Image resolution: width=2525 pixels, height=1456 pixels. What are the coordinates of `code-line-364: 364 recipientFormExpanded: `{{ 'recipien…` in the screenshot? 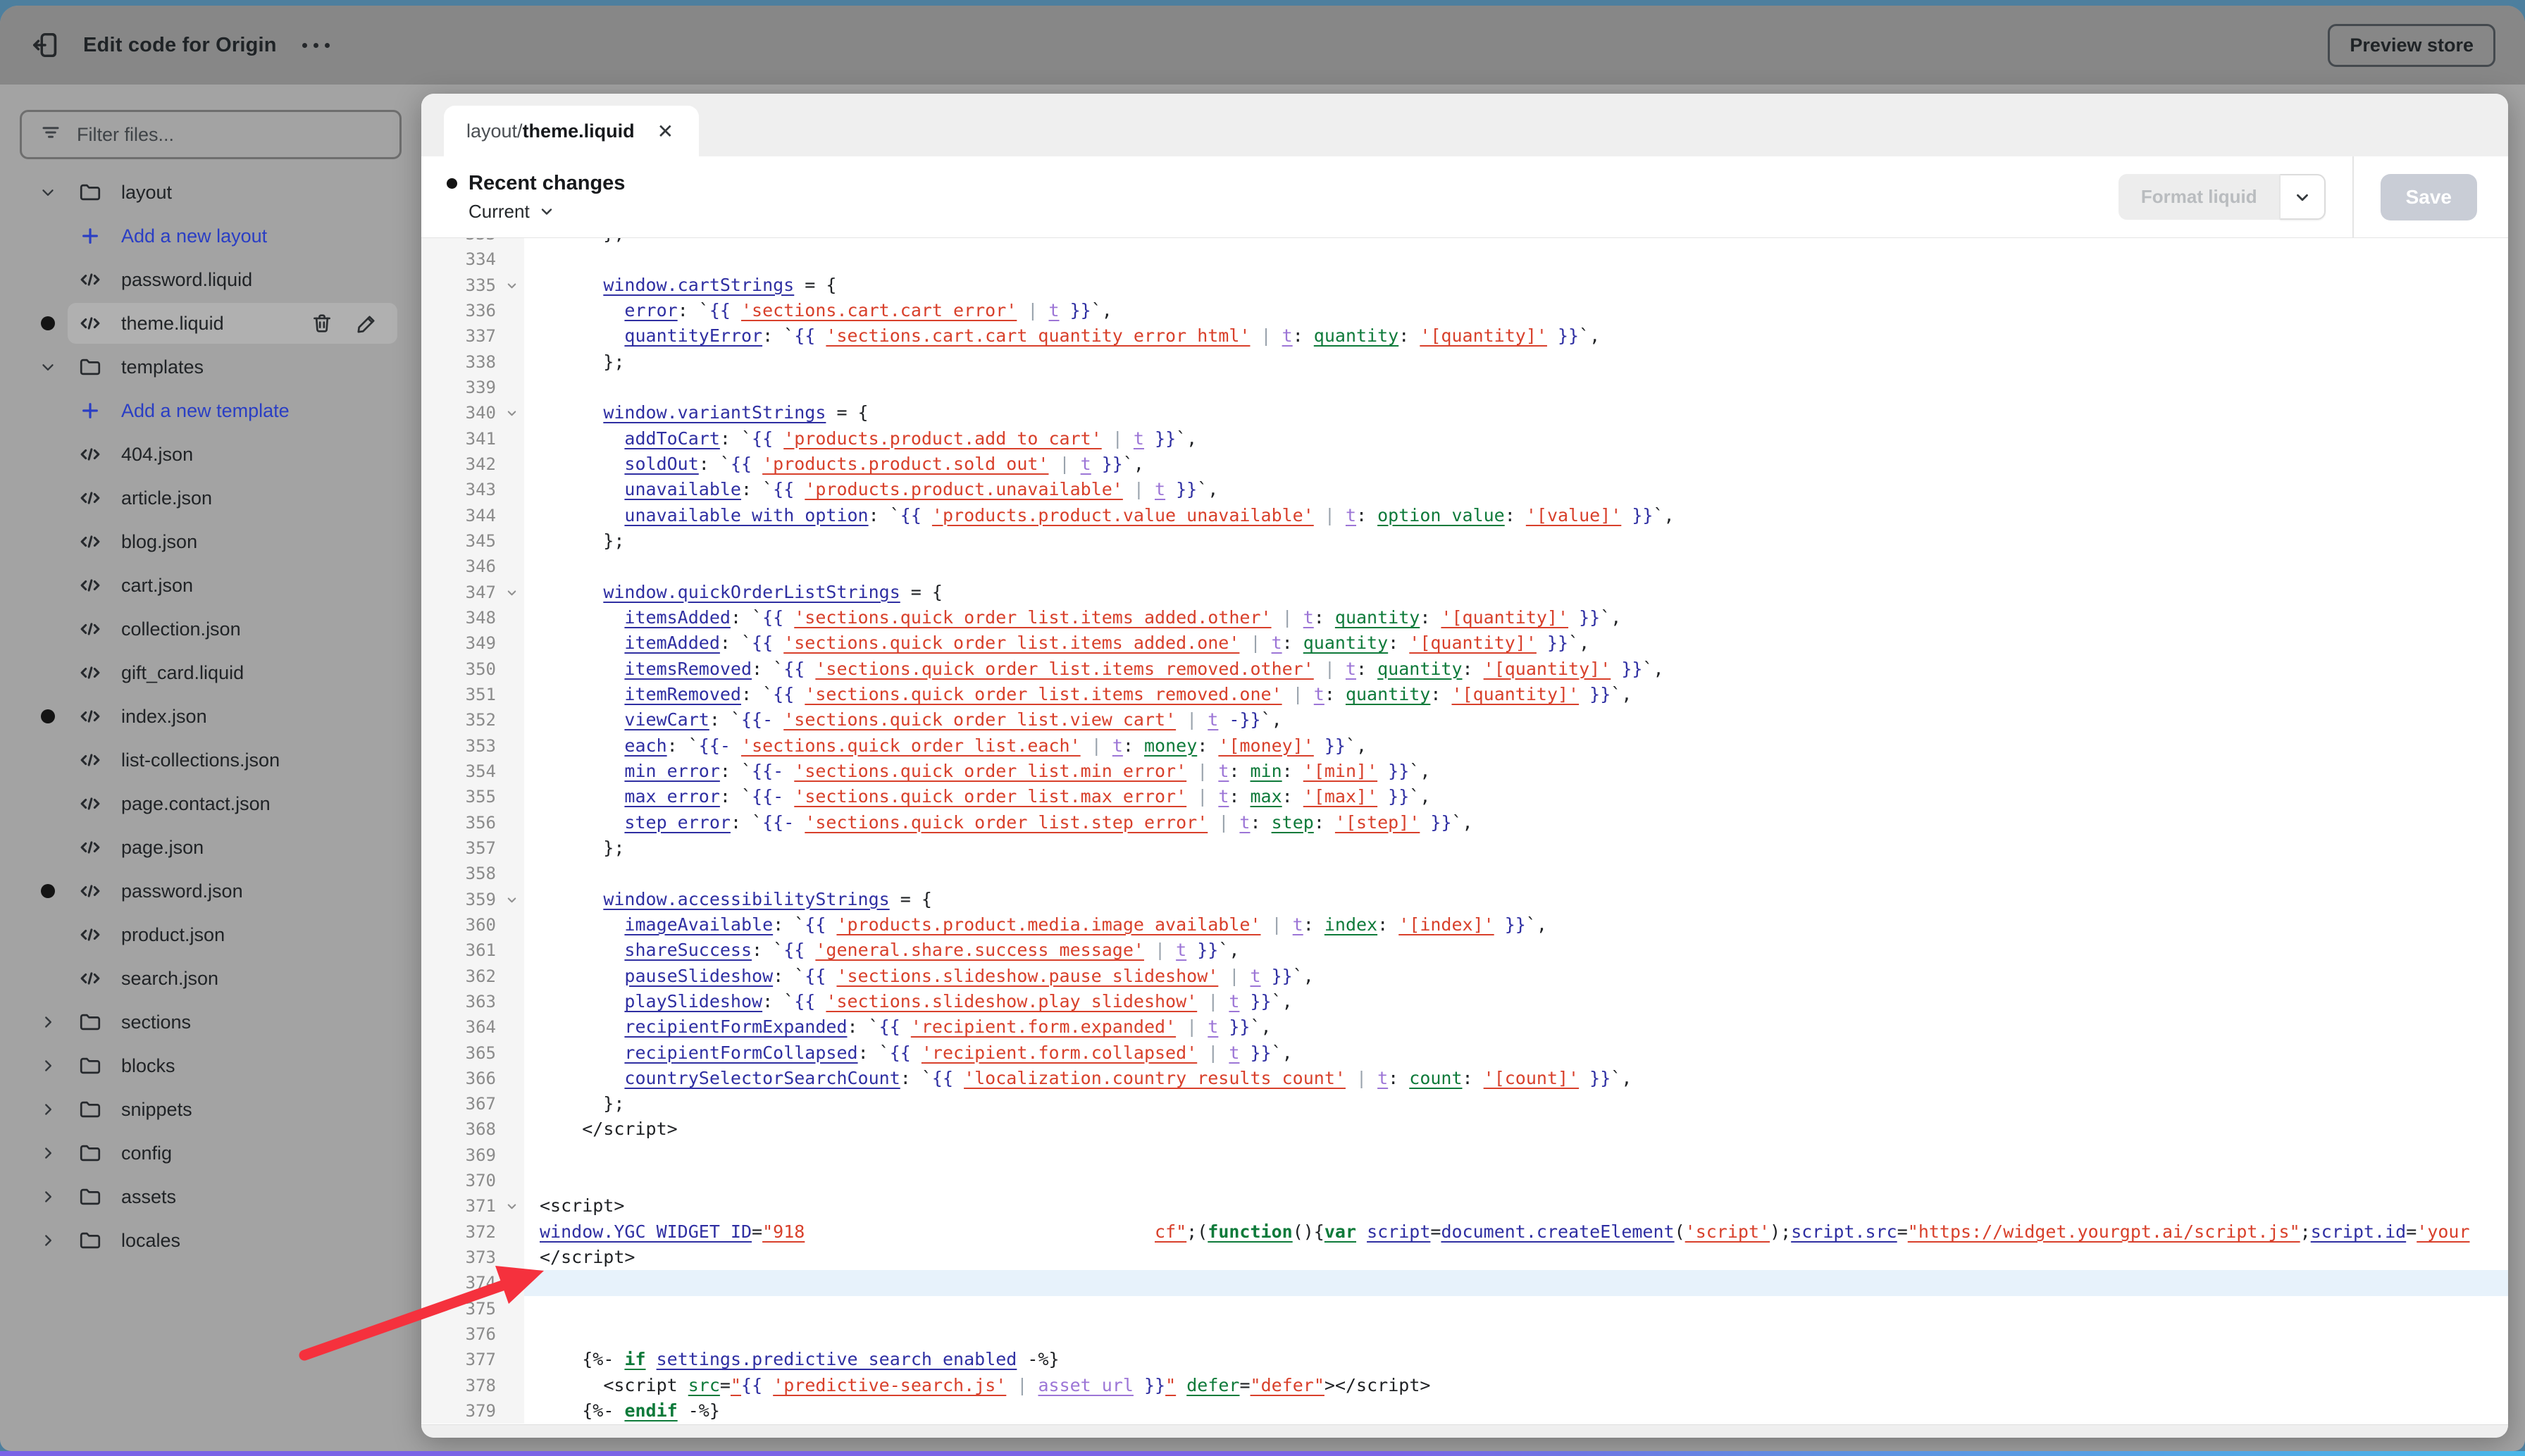 It's located at (1464, 1027).